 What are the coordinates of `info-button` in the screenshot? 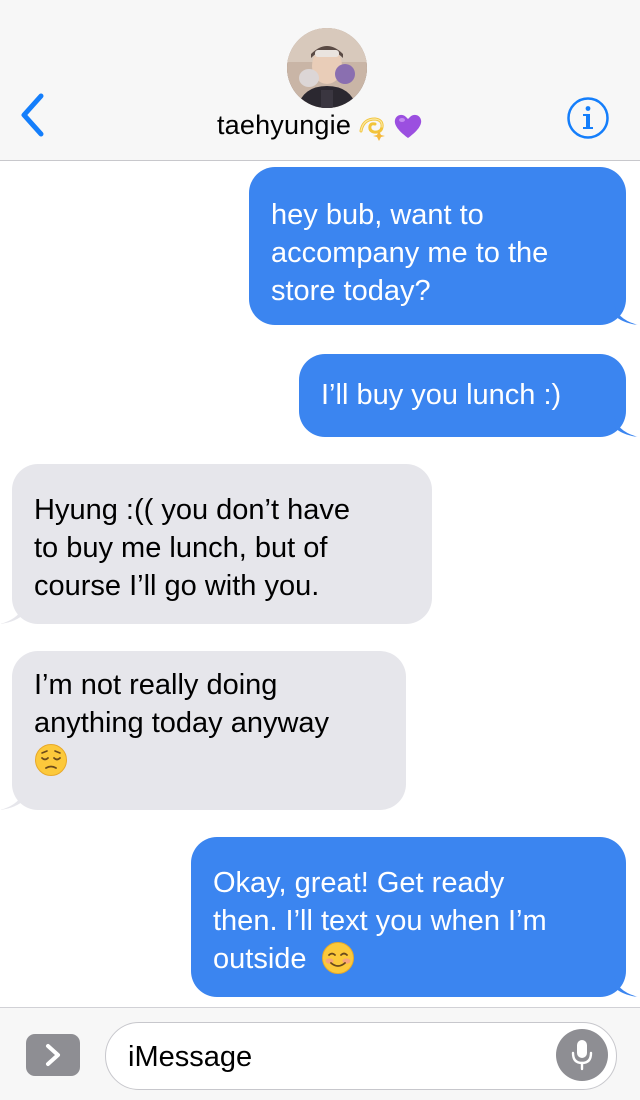 It's located at (588, 118).